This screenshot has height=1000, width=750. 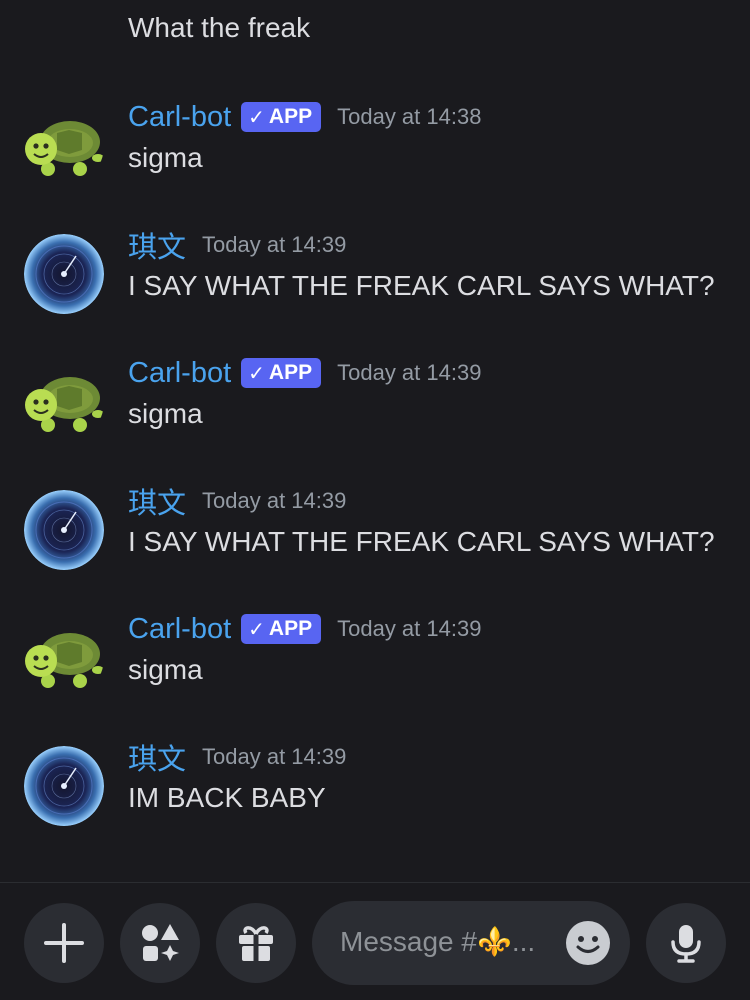 I want to click on voice-message-button, so click(x=686, y=943).